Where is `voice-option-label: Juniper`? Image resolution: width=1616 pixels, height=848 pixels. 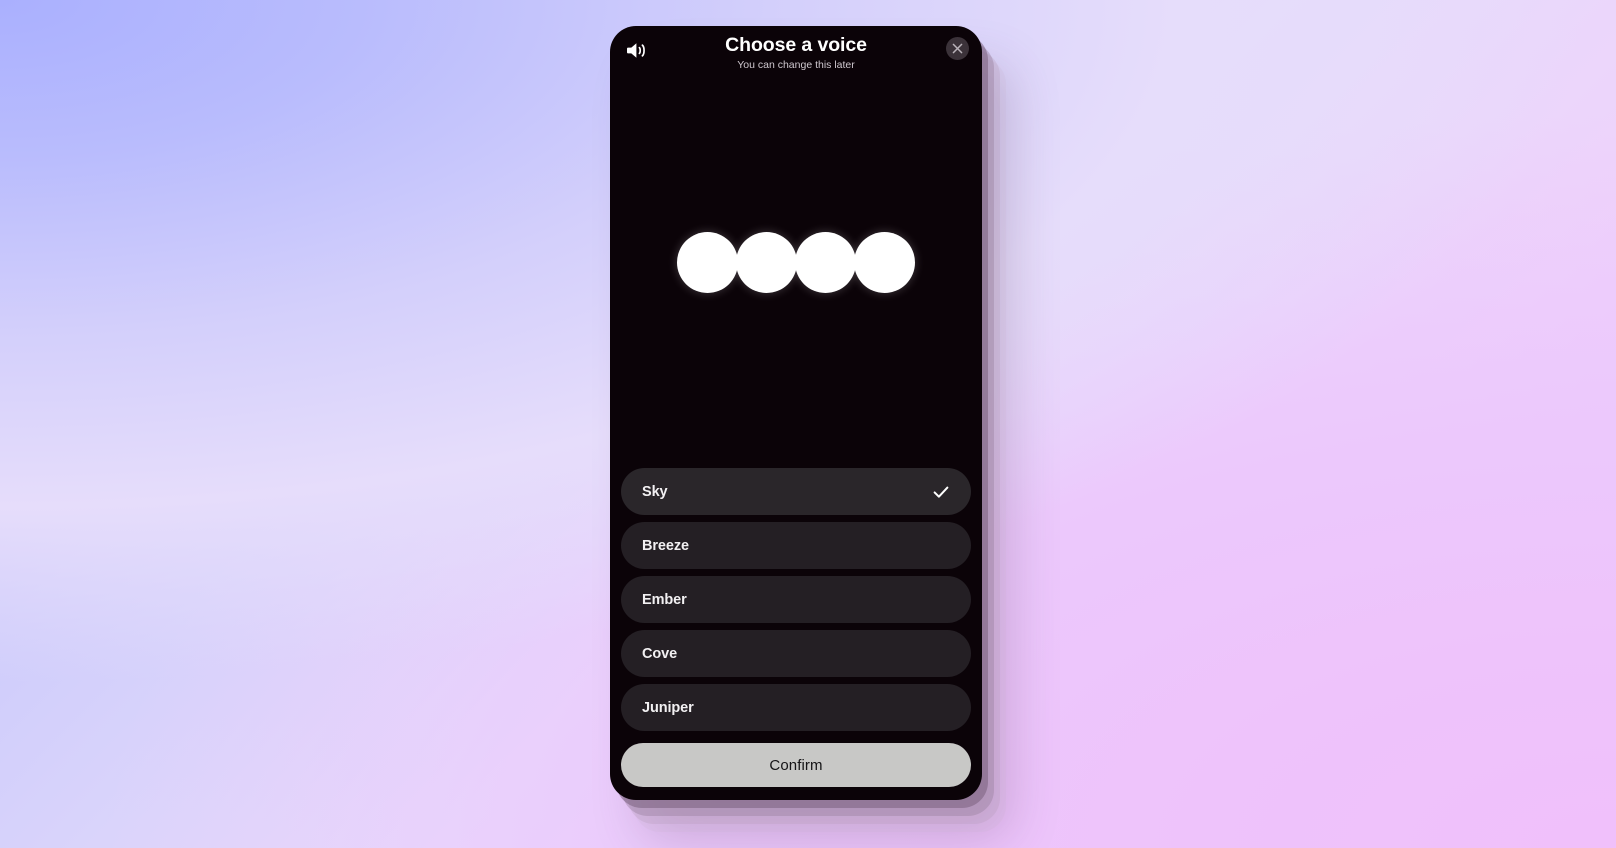 voice-option-label: Juniper is located at coordinates (668, 707).